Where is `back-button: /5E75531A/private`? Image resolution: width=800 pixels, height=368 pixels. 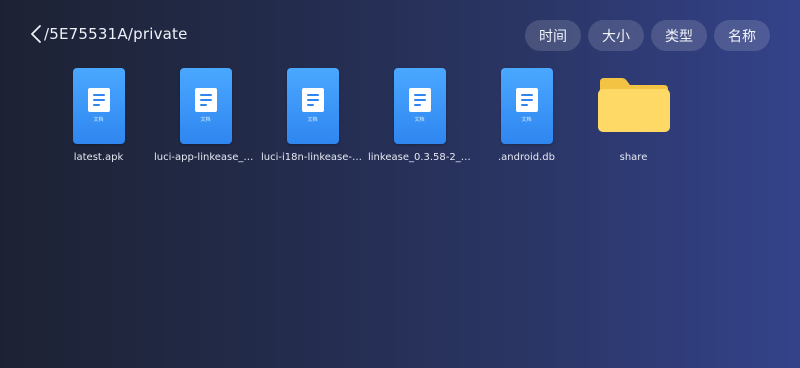
back-button: /5E75531A/private is located at coordinates (109, 34).